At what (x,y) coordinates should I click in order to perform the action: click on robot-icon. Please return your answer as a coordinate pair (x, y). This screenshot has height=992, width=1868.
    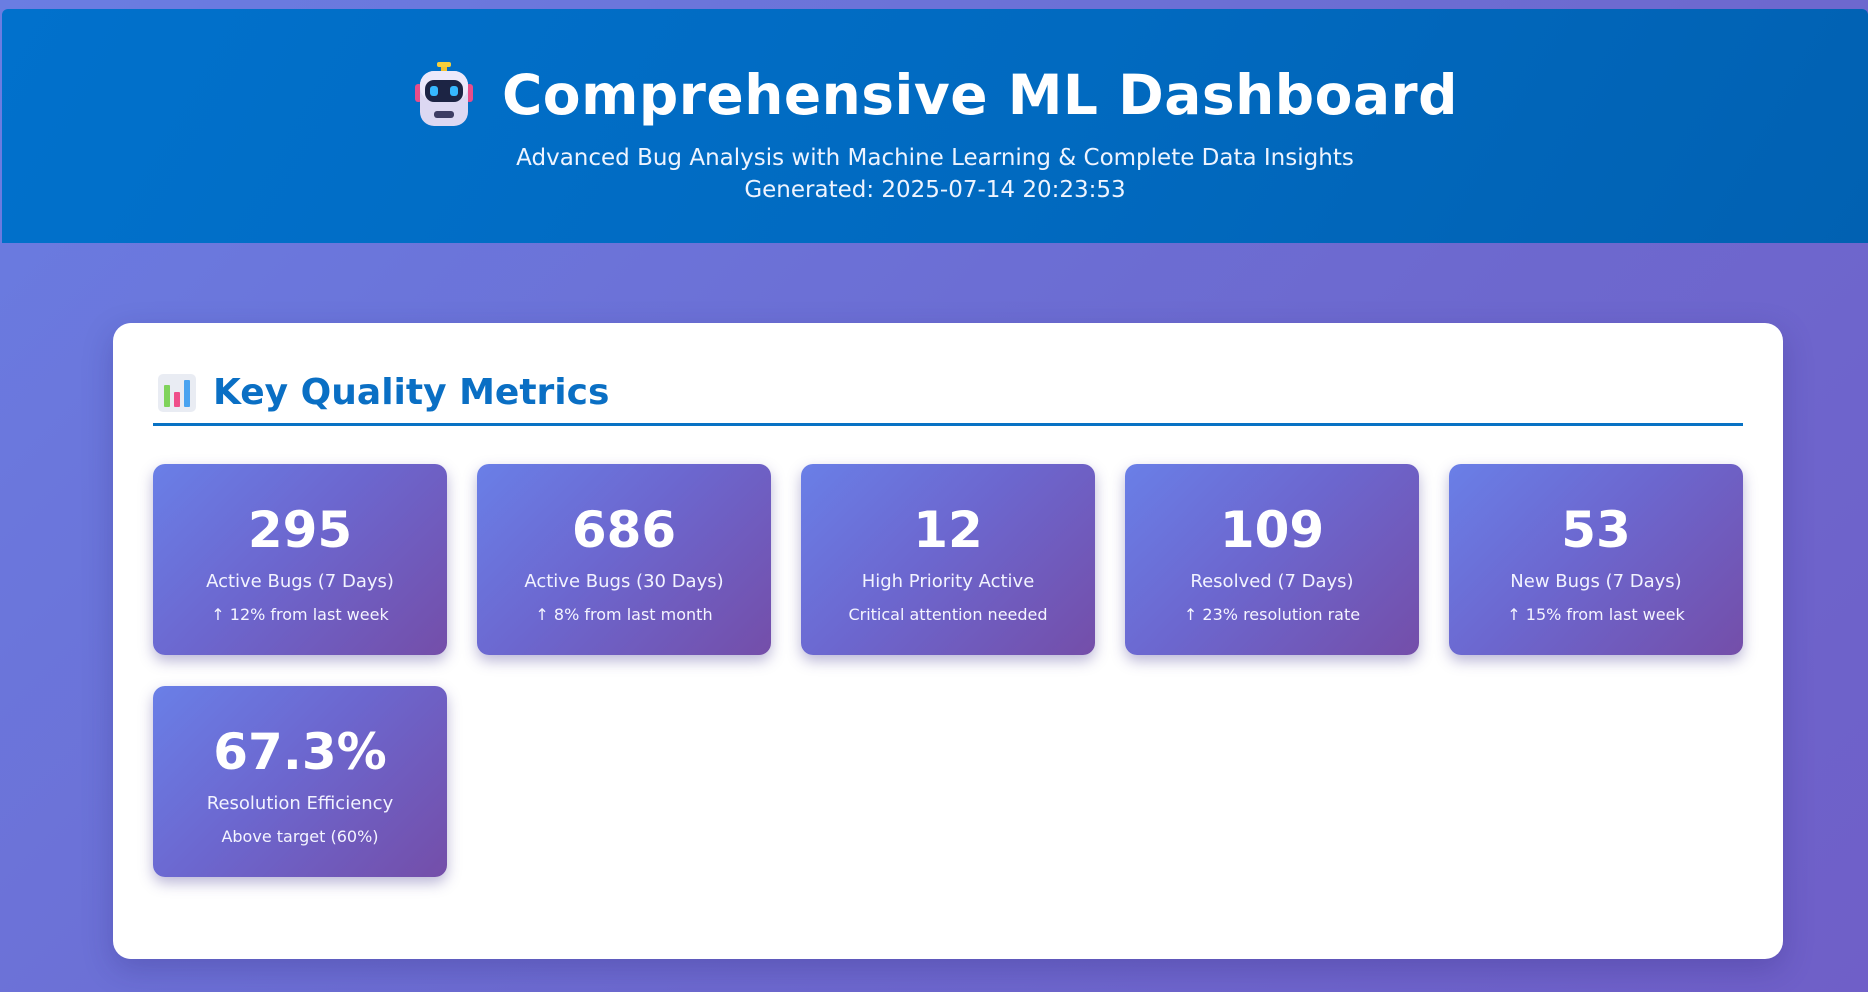
    Looking at the image, I should click on (444, 95).